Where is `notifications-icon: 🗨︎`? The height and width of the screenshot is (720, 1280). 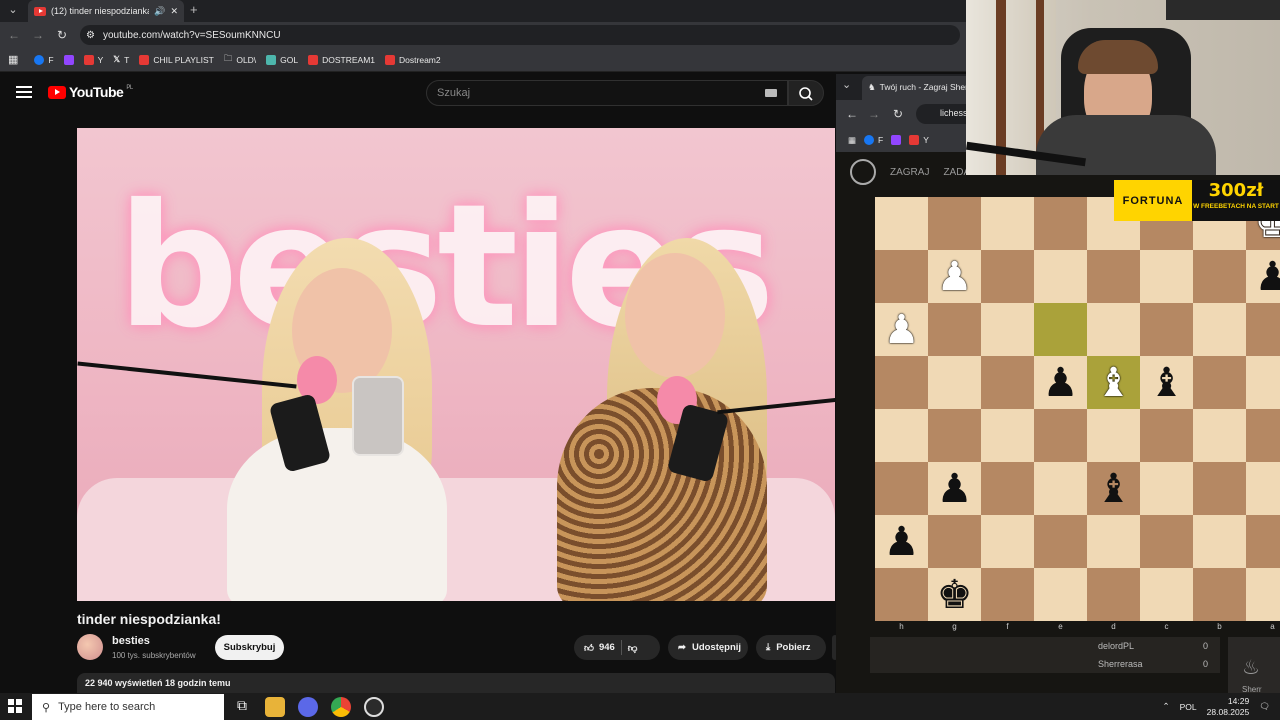 notifications-icon: 🗨︎ is located at coordinates (1264, 706).